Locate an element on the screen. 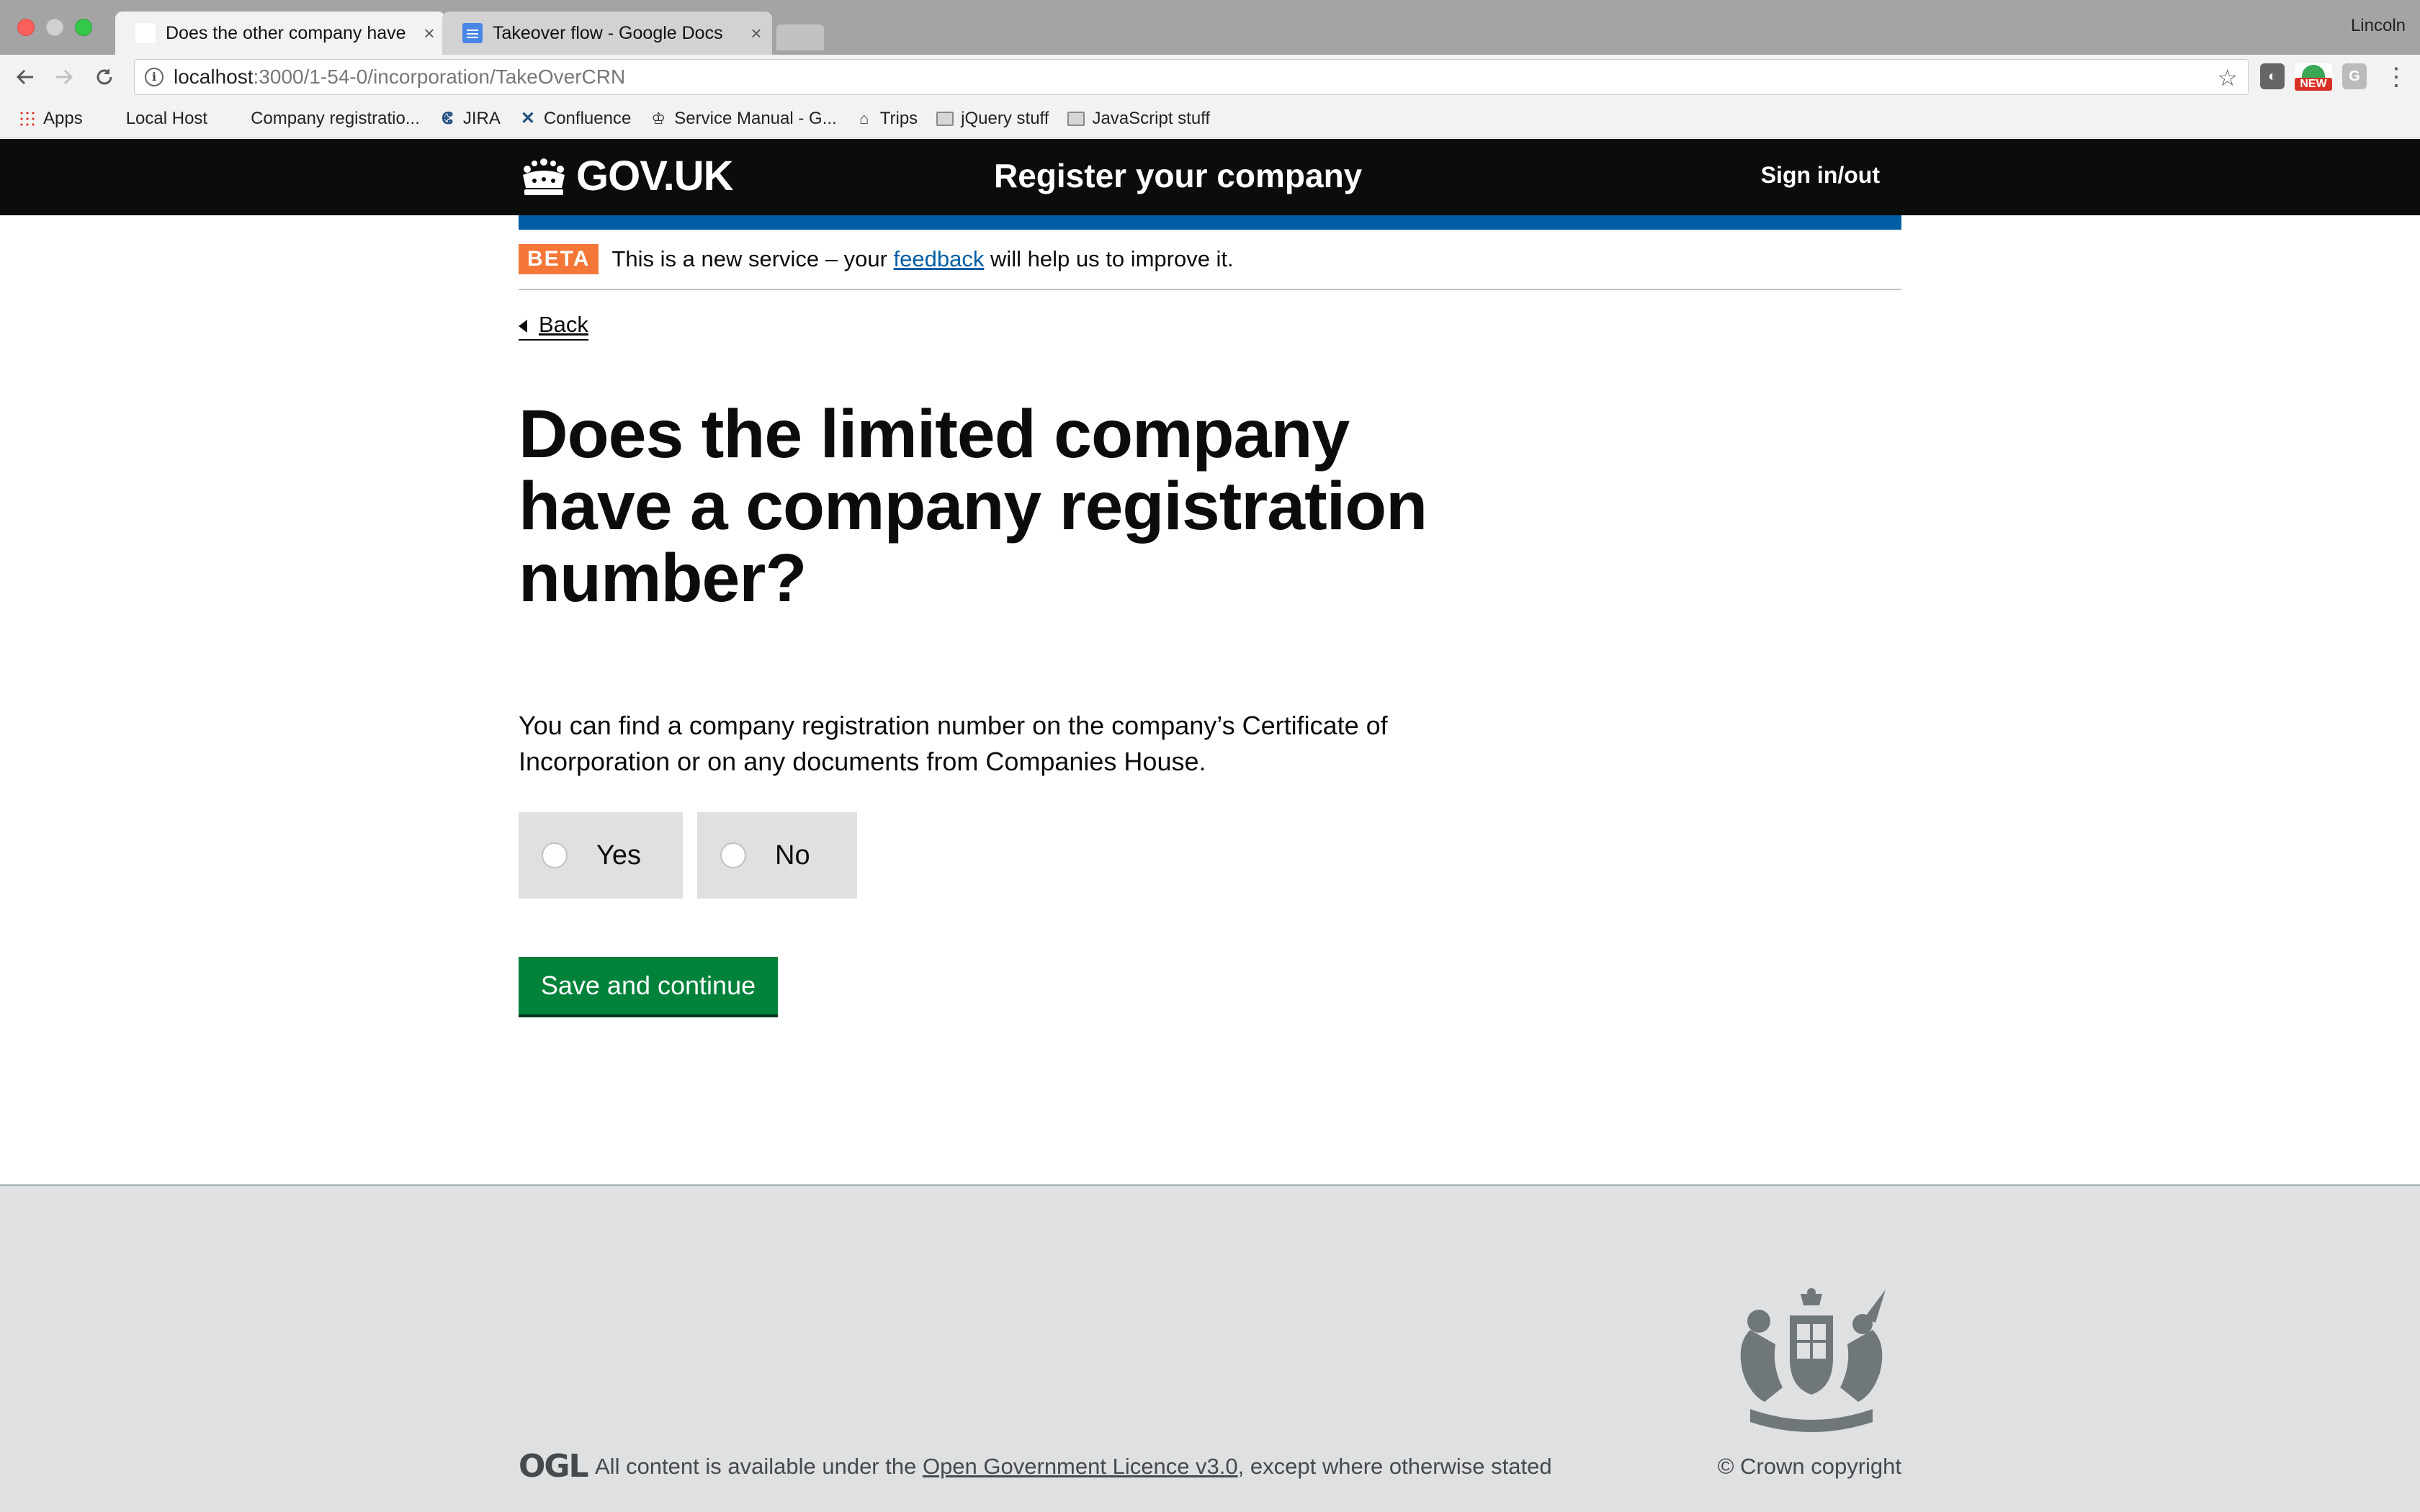 The width and height of the screenshot is (2420, 1512). service-name: Register your company is located at coordinates (1178, 175).